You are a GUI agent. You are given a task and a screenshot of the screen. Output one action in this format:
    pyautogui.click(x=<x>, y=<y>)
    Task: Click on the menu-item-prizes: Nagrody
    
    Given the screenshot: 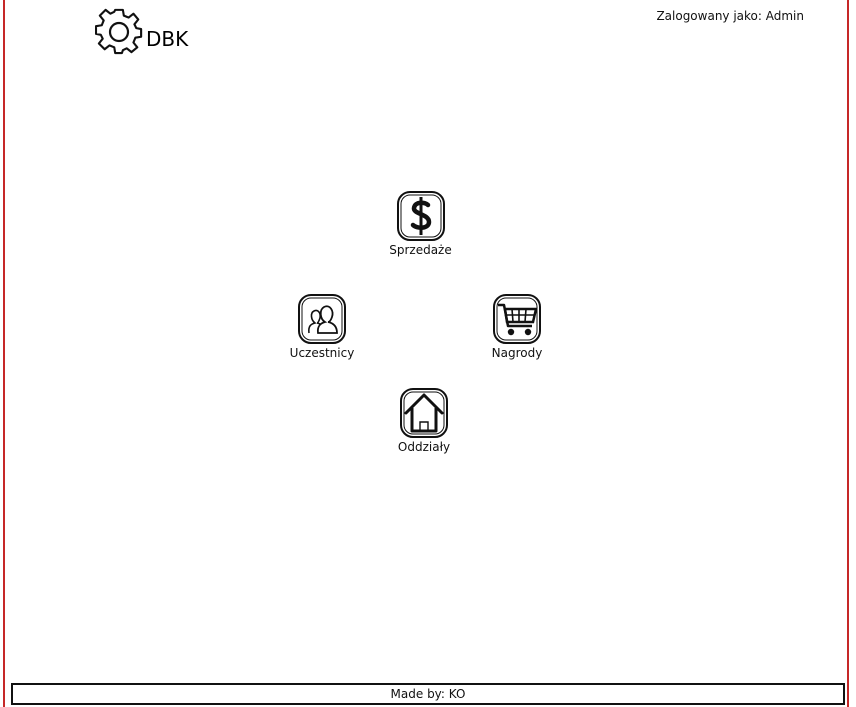 What is the action you would take?
    pyautogui.click(x=517, y=326)
    